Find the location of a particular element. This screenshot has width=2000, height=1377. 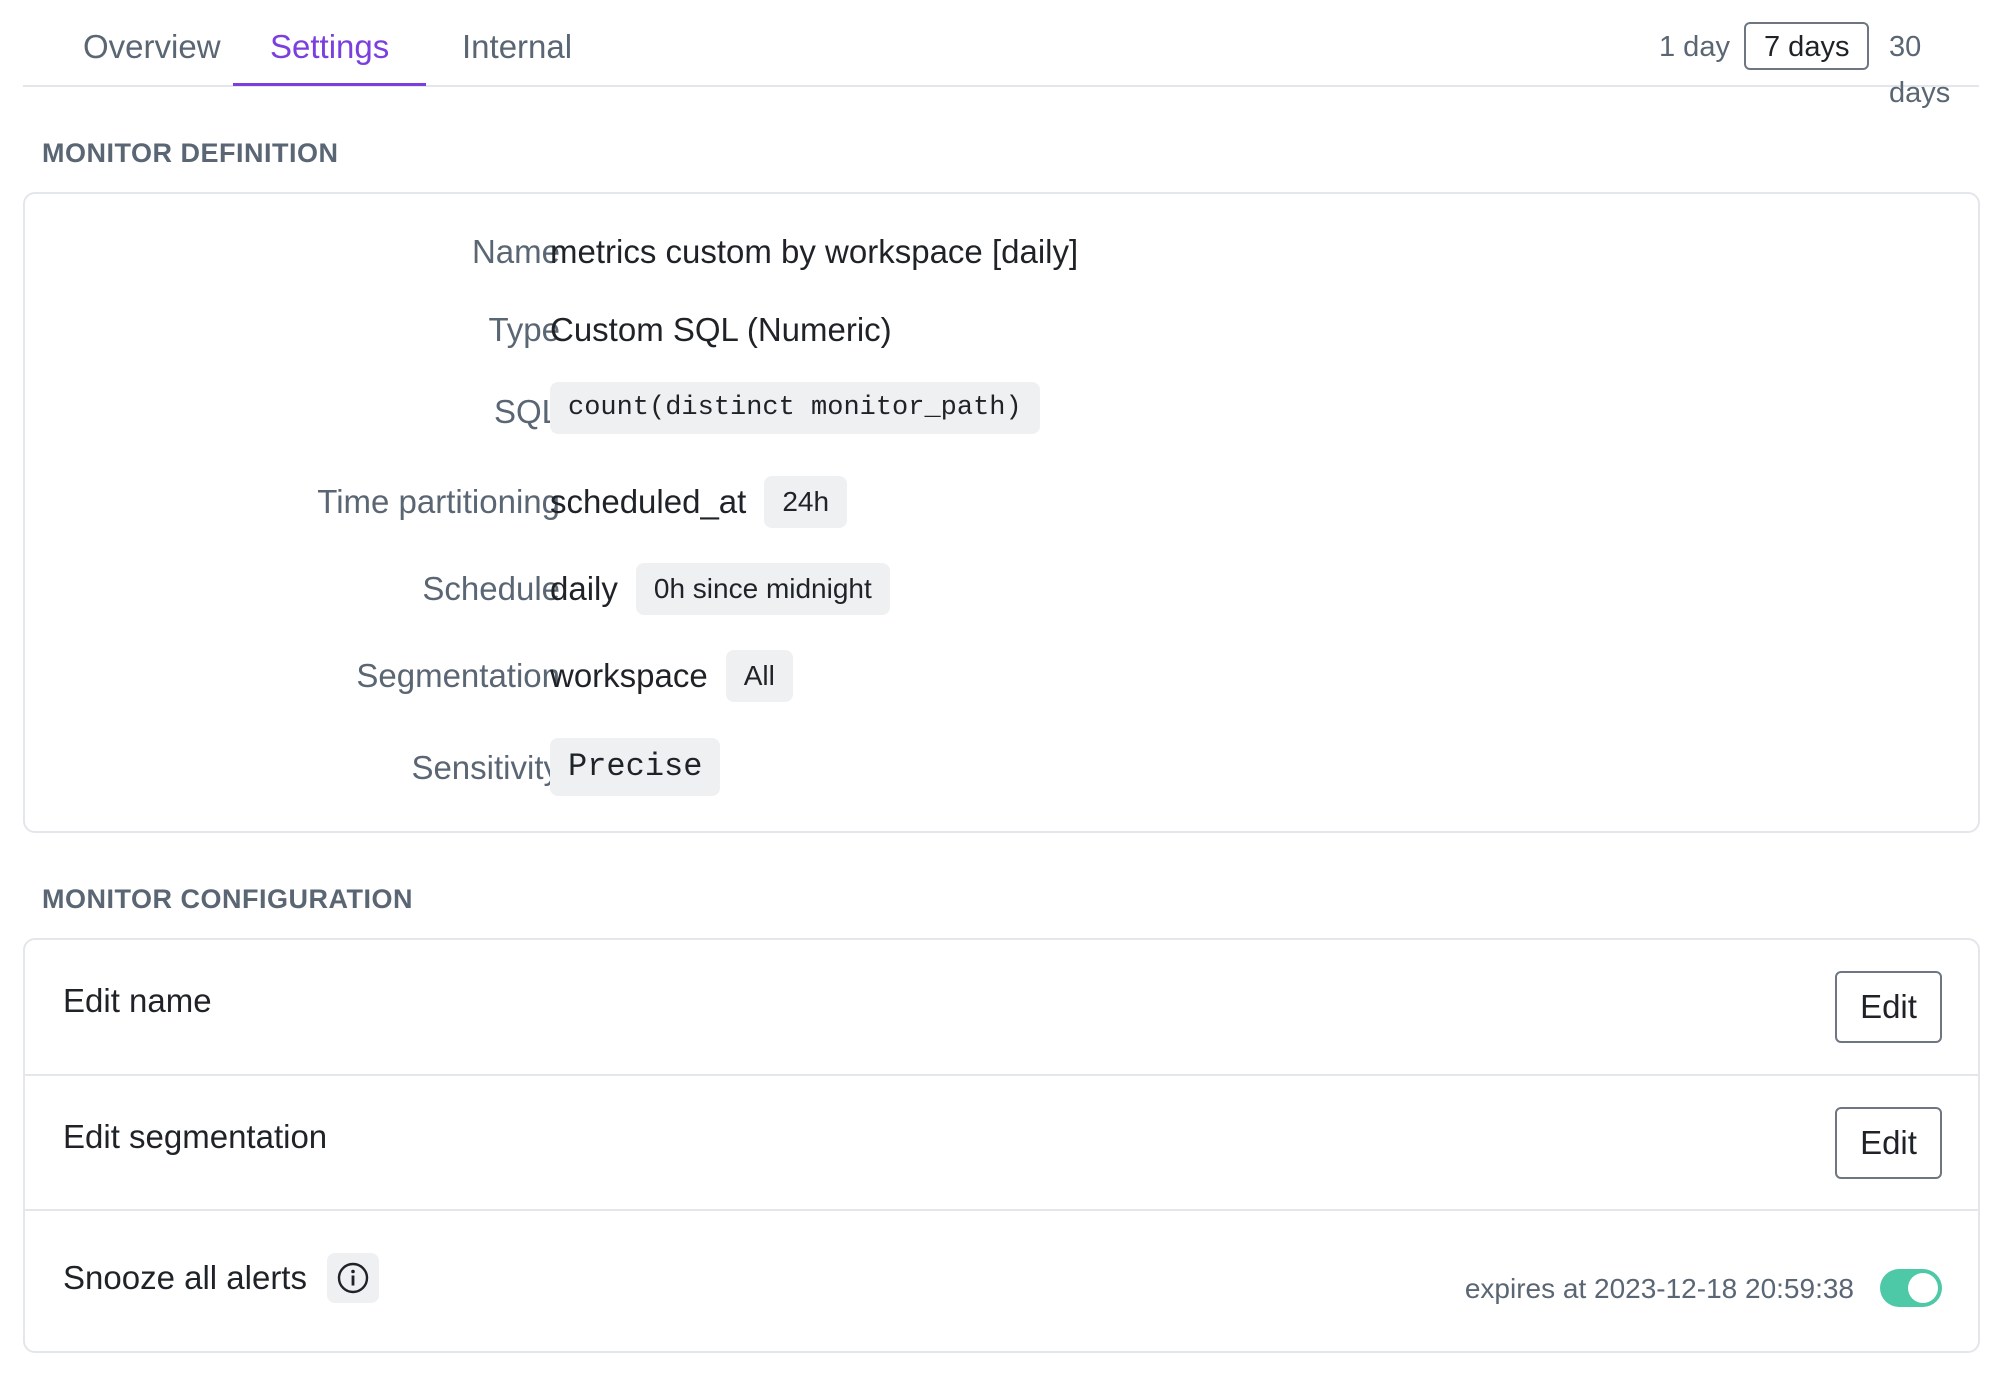

definition-value-schedule: daily 0h since midnight is located at coordinates (720, 589).